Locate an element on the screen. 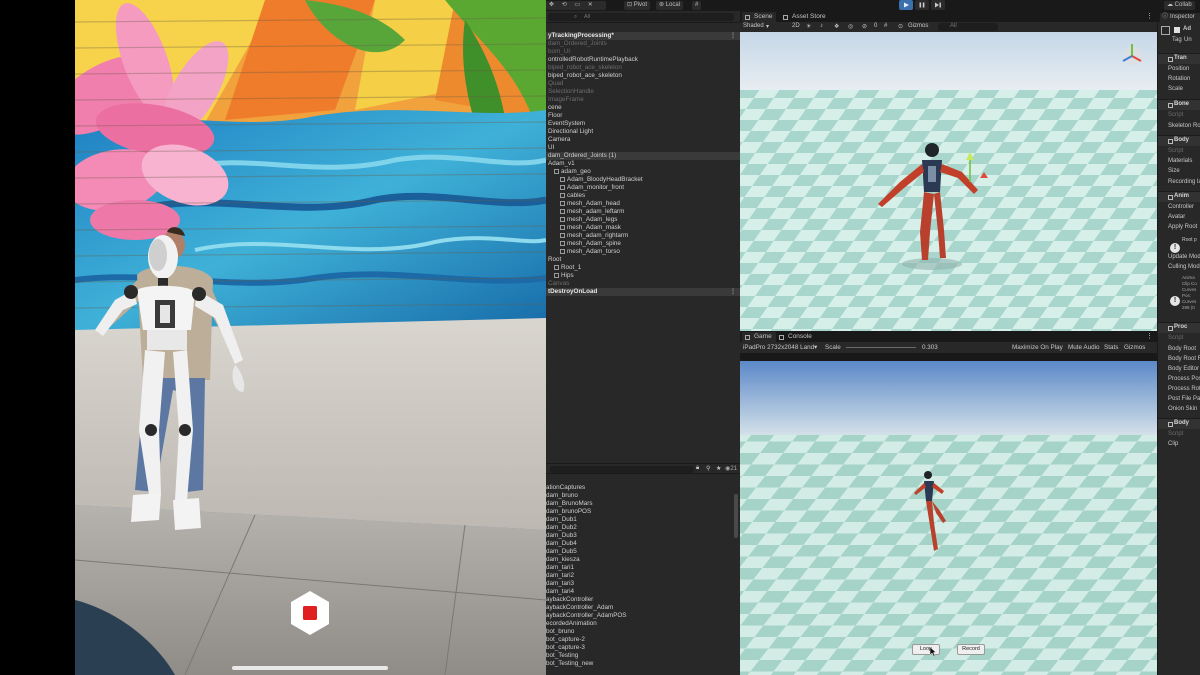 The width and height of the screenshot is (1200, 675). hierarchy-item: ImageFrame is located at coordinates (643, 100).